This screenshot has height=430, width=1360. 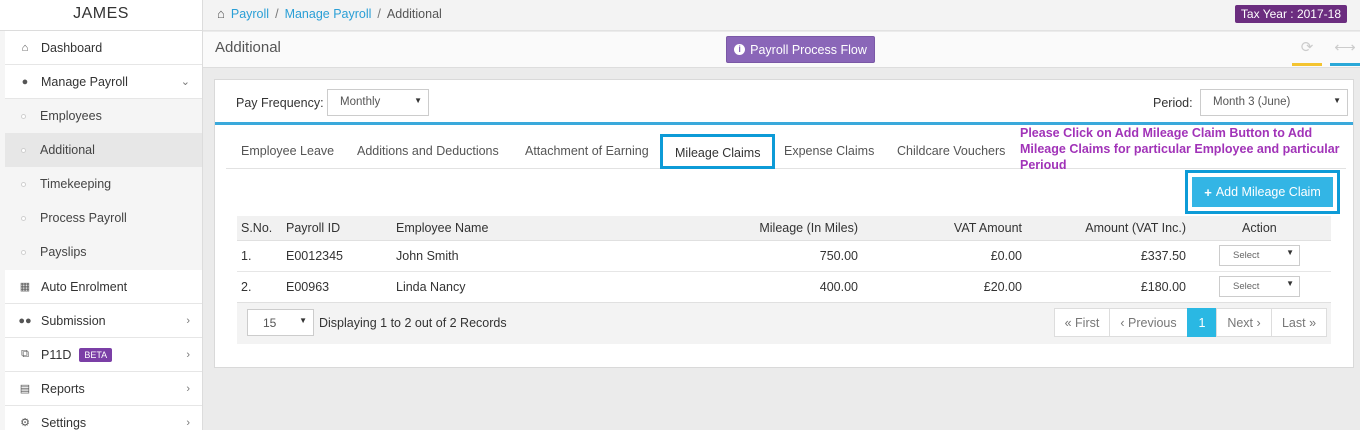 I want to click on pagination-previous: ‹ Previous, so click(x=1148, y=322).